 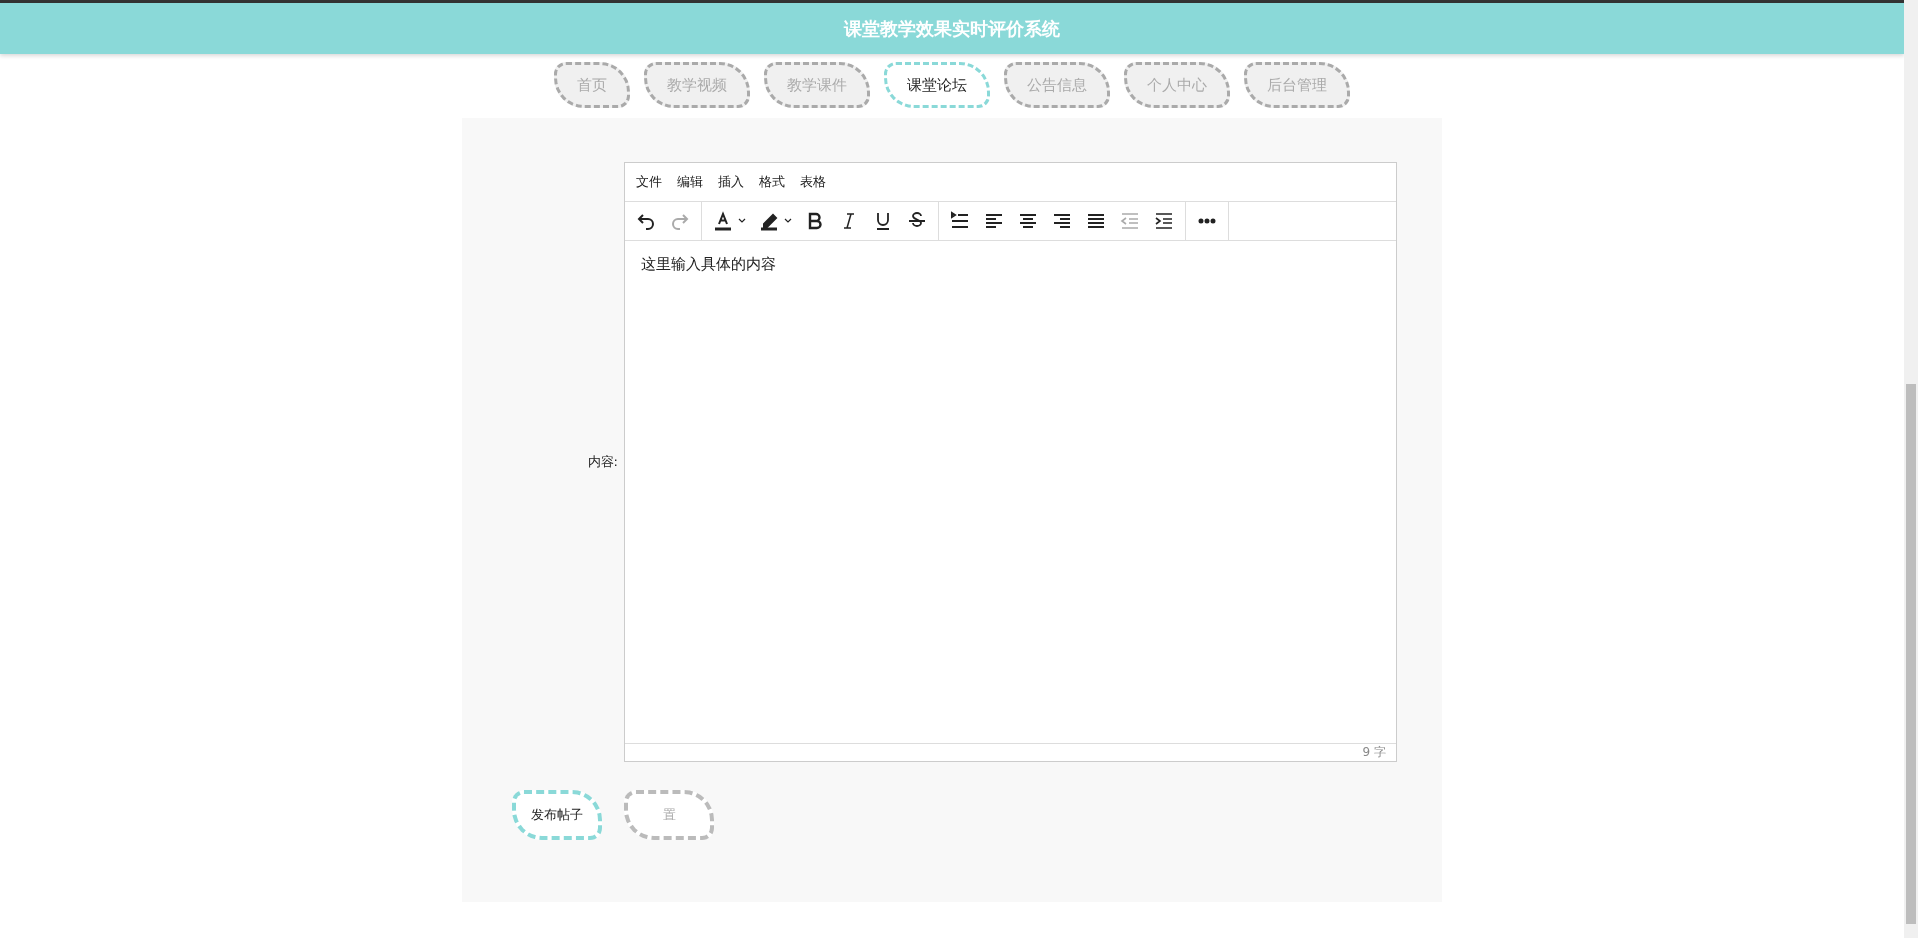 I want to click on submit-button: 发布帖子, so click(x=557, y=815).